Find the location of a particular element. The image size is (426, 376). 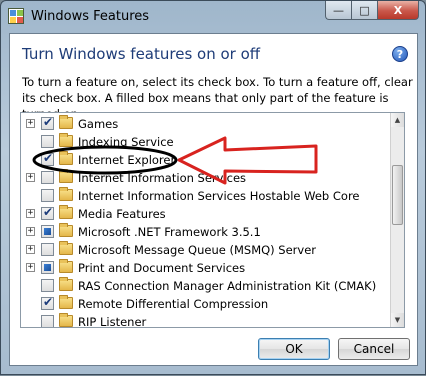

feature-label: Games is located at coordinates (98, 124).